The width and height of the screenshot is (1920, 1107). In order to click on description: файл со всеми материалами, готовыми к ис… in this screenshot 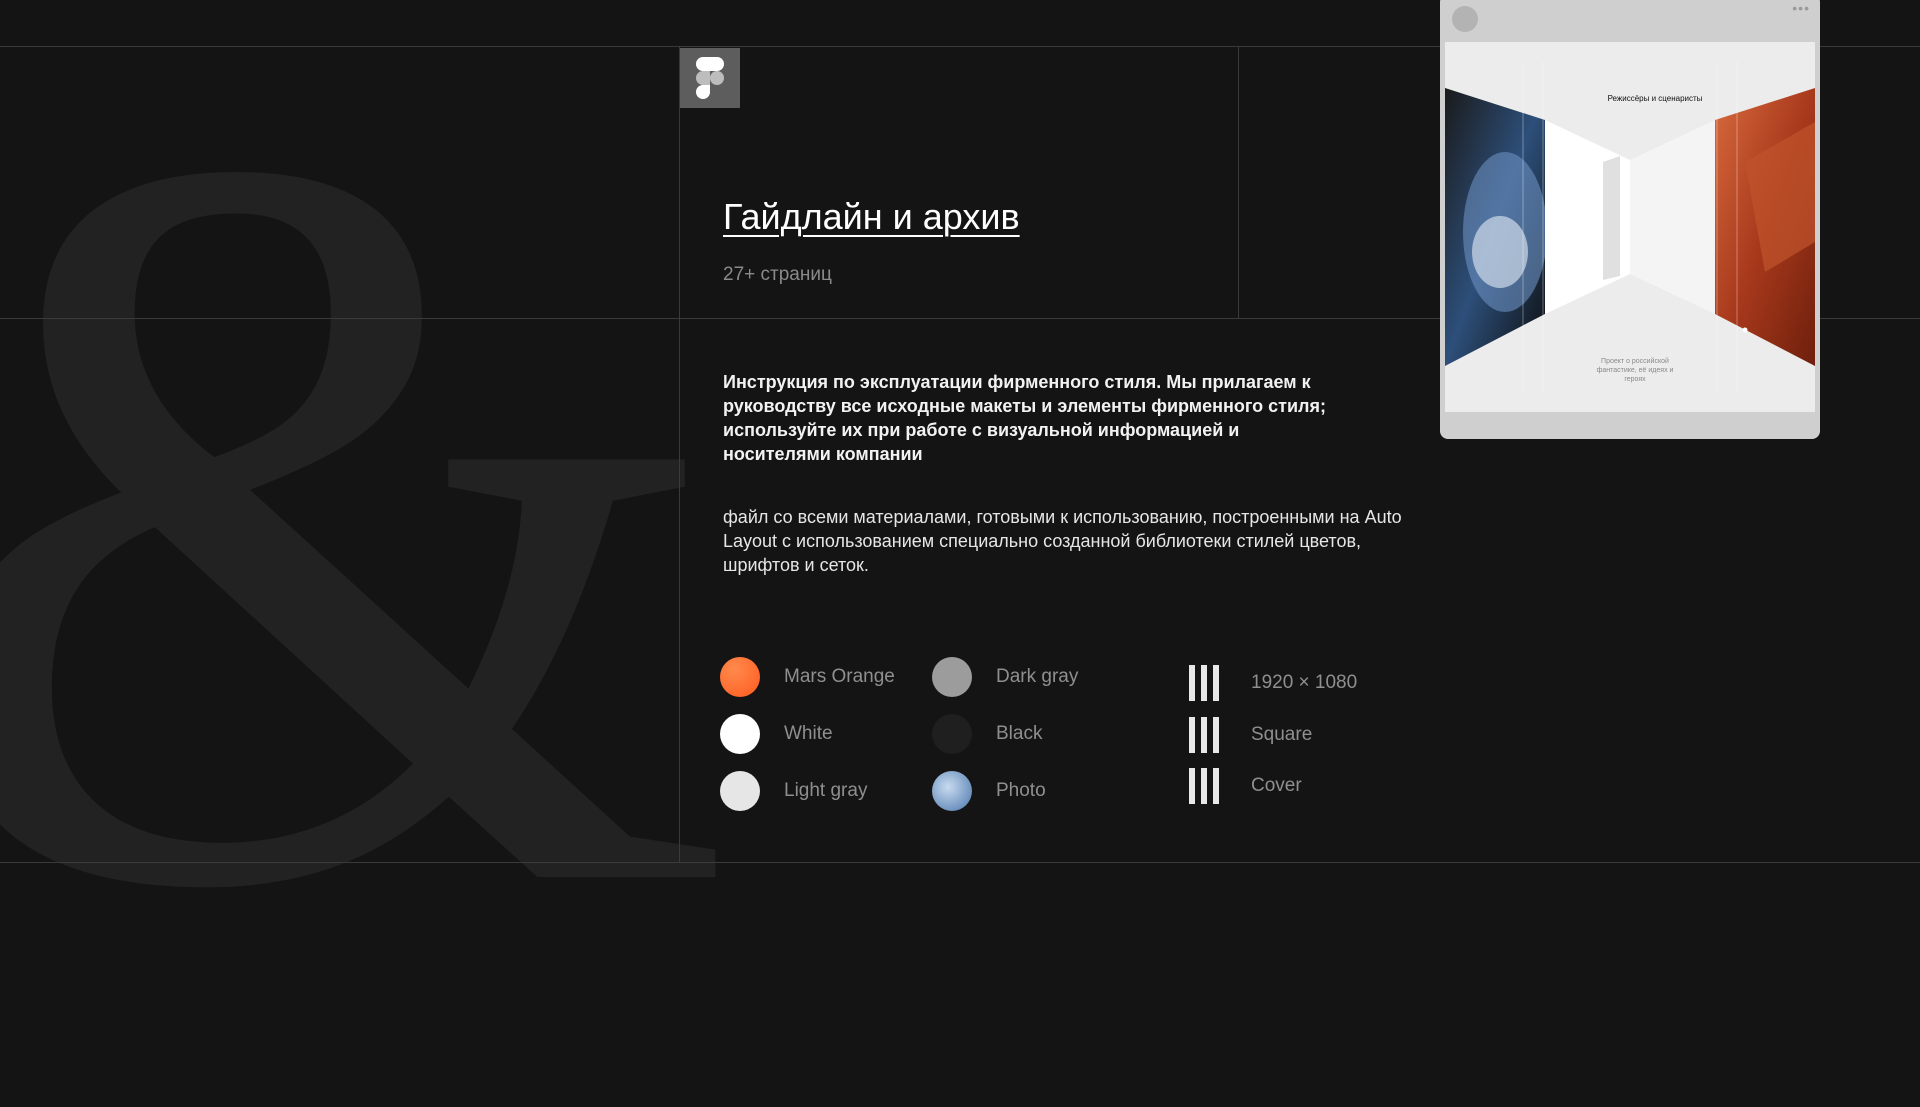, I will do `click(1062, 541)`.